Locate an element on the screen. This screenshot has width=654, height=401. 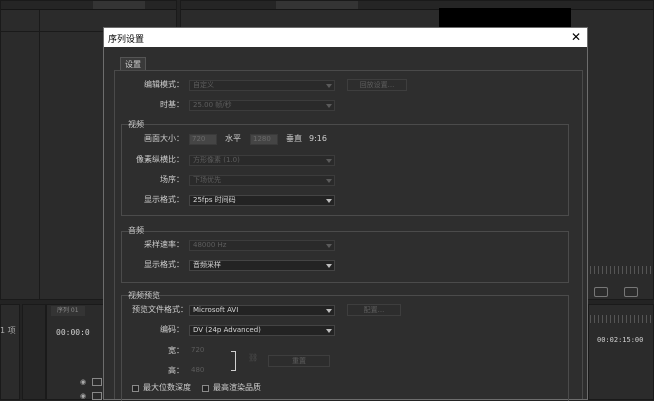
max-bit-depth-label: 最大位数深度 is located at coordinates (167, 387).